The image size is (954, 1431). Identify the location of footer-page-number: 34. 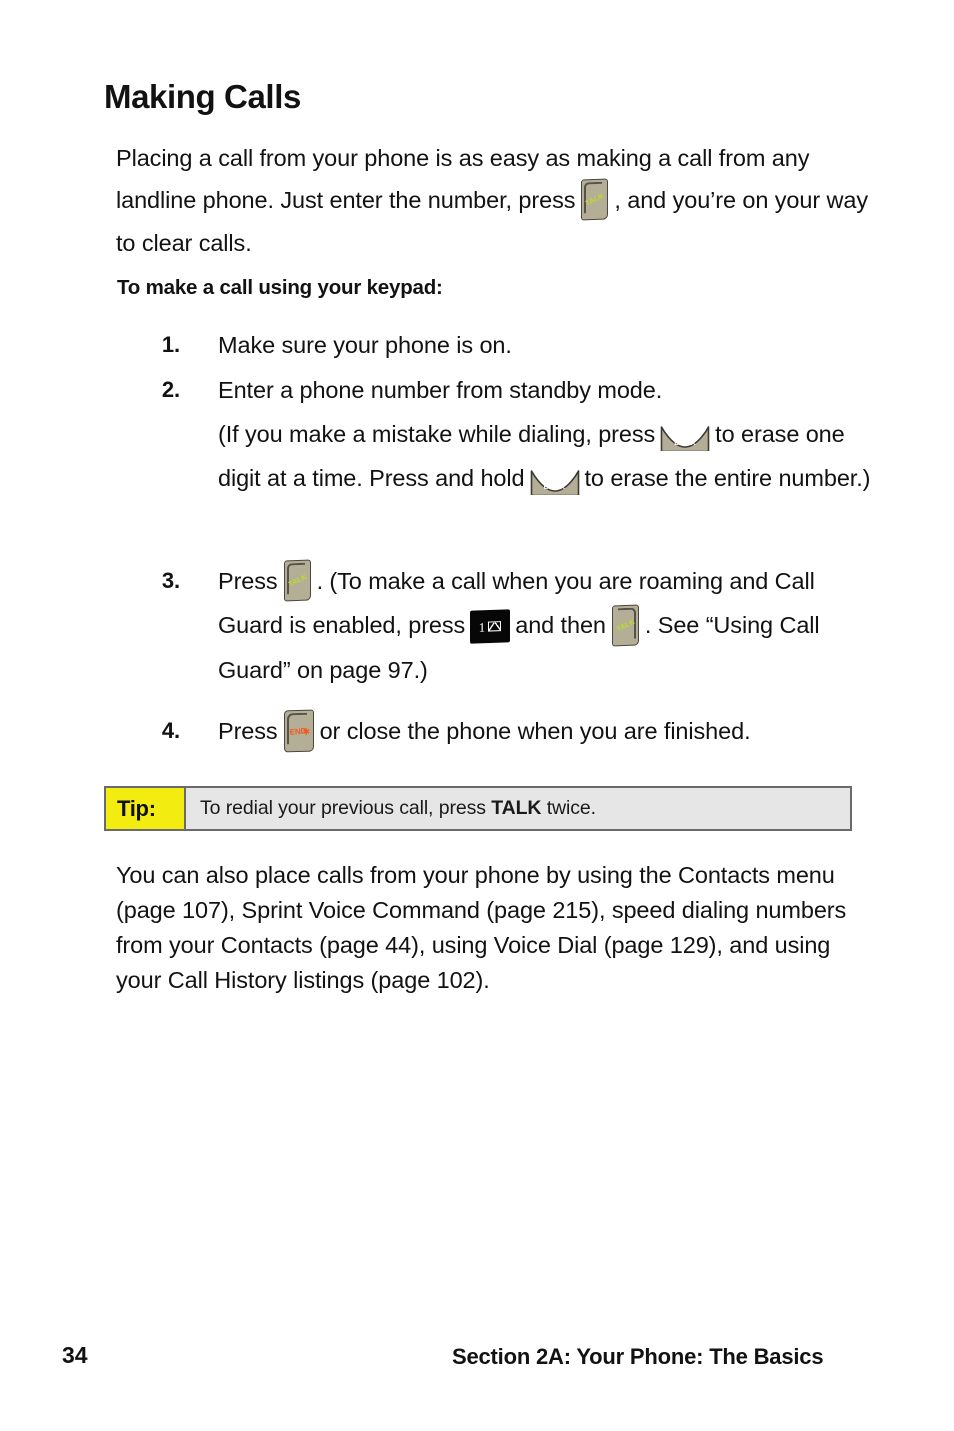
(75, 1355).